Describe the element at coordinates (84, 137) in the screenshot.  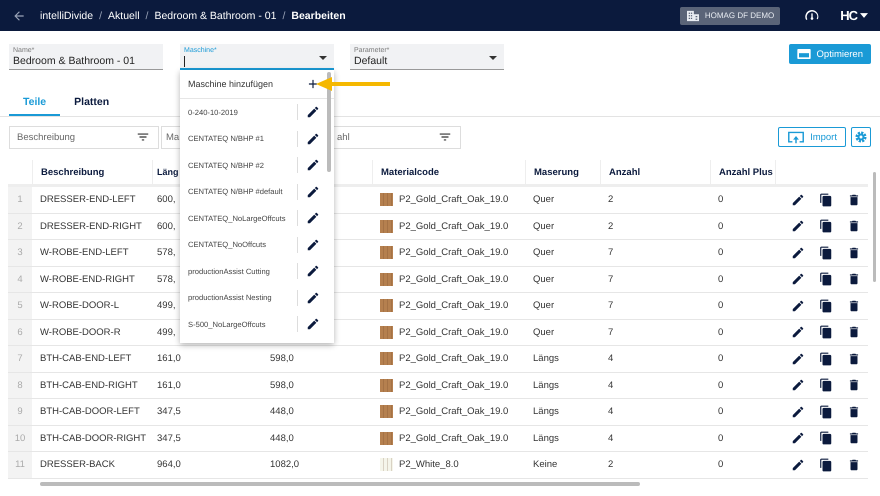
I see `filter-field: Beschreibung` at that location.